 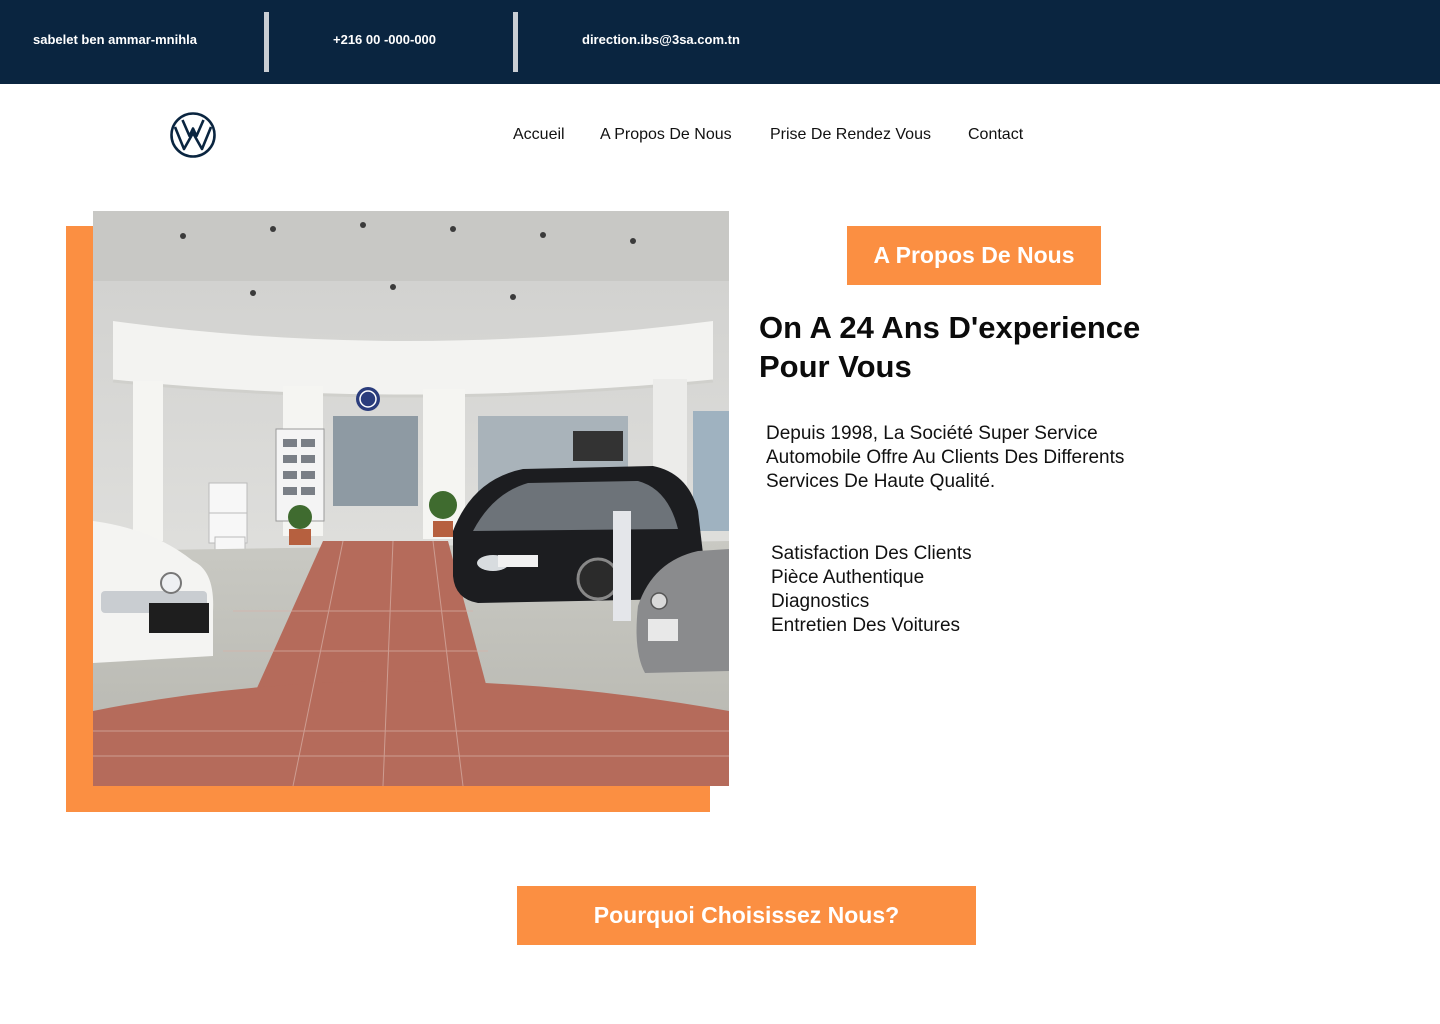 What do you see at coordinates (995, 135) in the screenshot?
I see `nav-item-contact: Contact` at bounding box center [995, 135].